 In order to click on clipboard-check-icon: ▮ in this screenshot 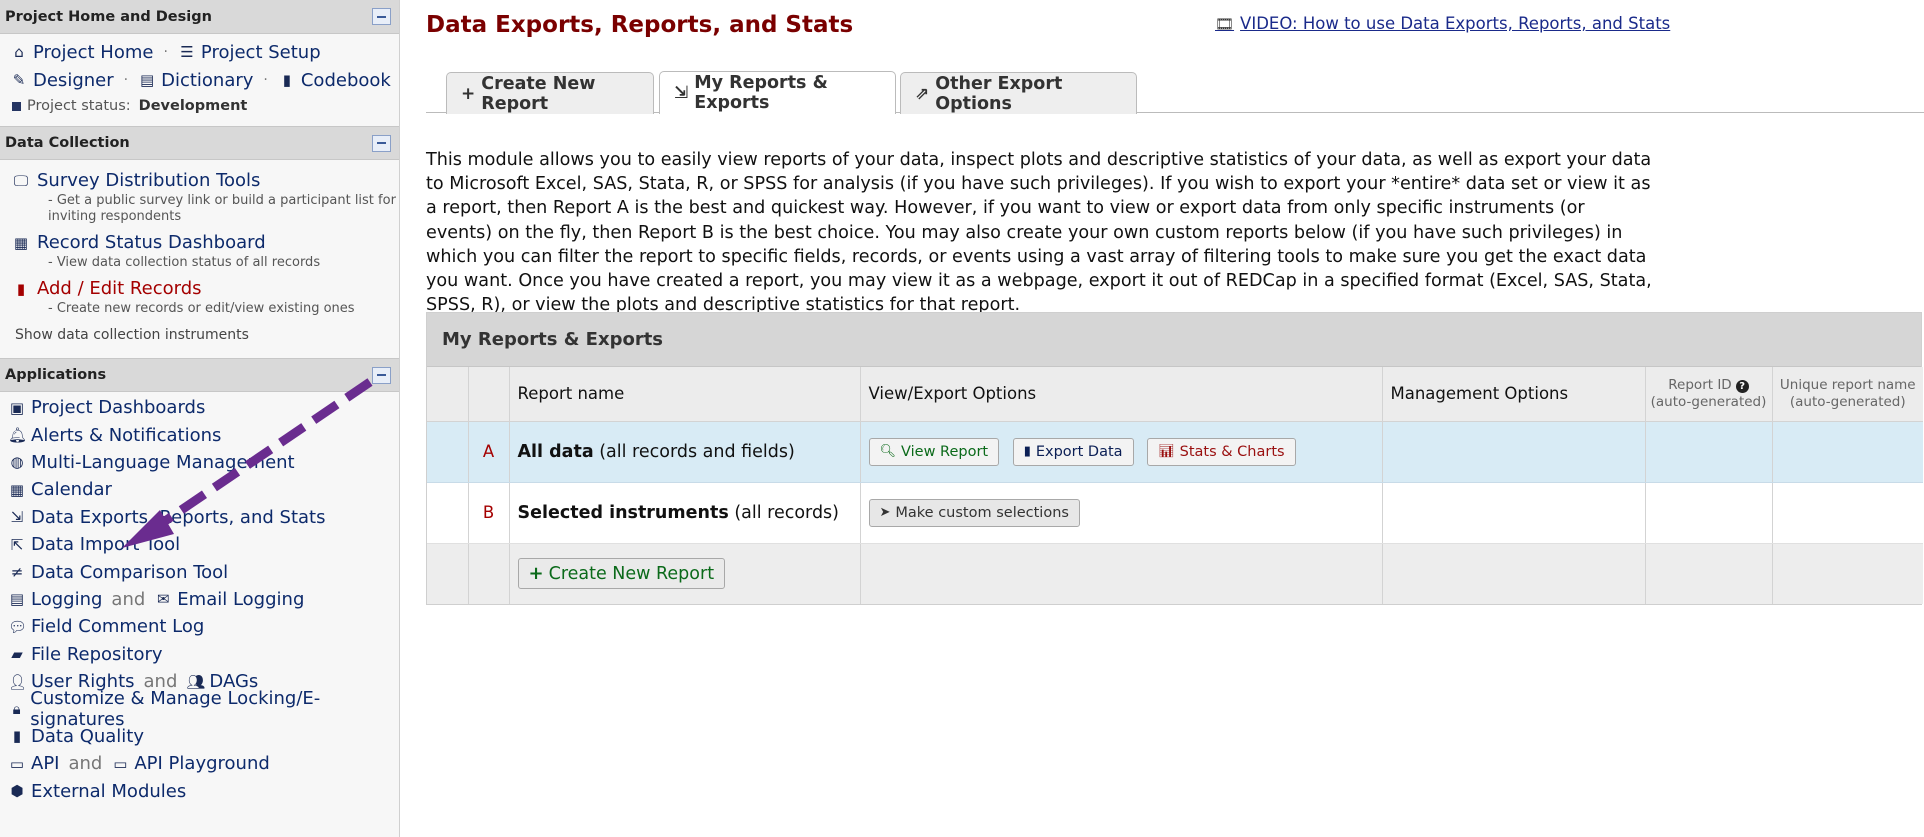, I will do `click(17, 736)`.